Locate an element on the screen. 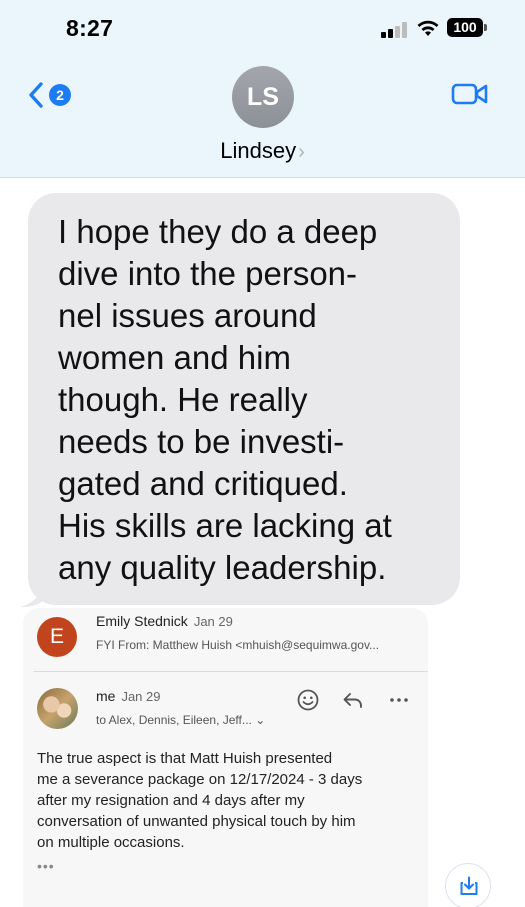 This screenshot has height=907, width=525. recipients-line: to Alex, Dennis, Eileen, Jeff... ⌄ is located at coordinates (181, 720).